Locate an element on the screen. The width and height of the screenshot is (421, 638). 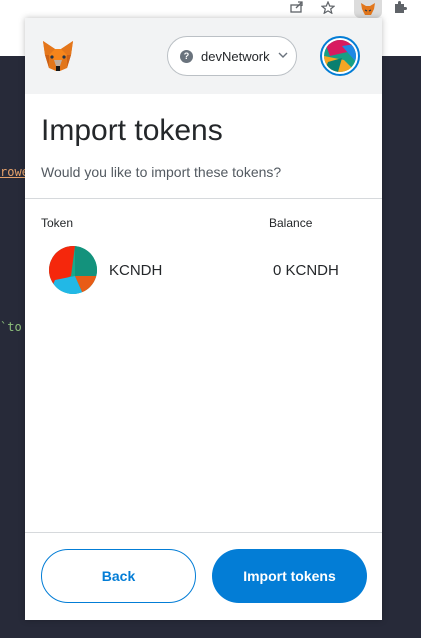
metamask-extension-icon is located at coordinates (368, 9).